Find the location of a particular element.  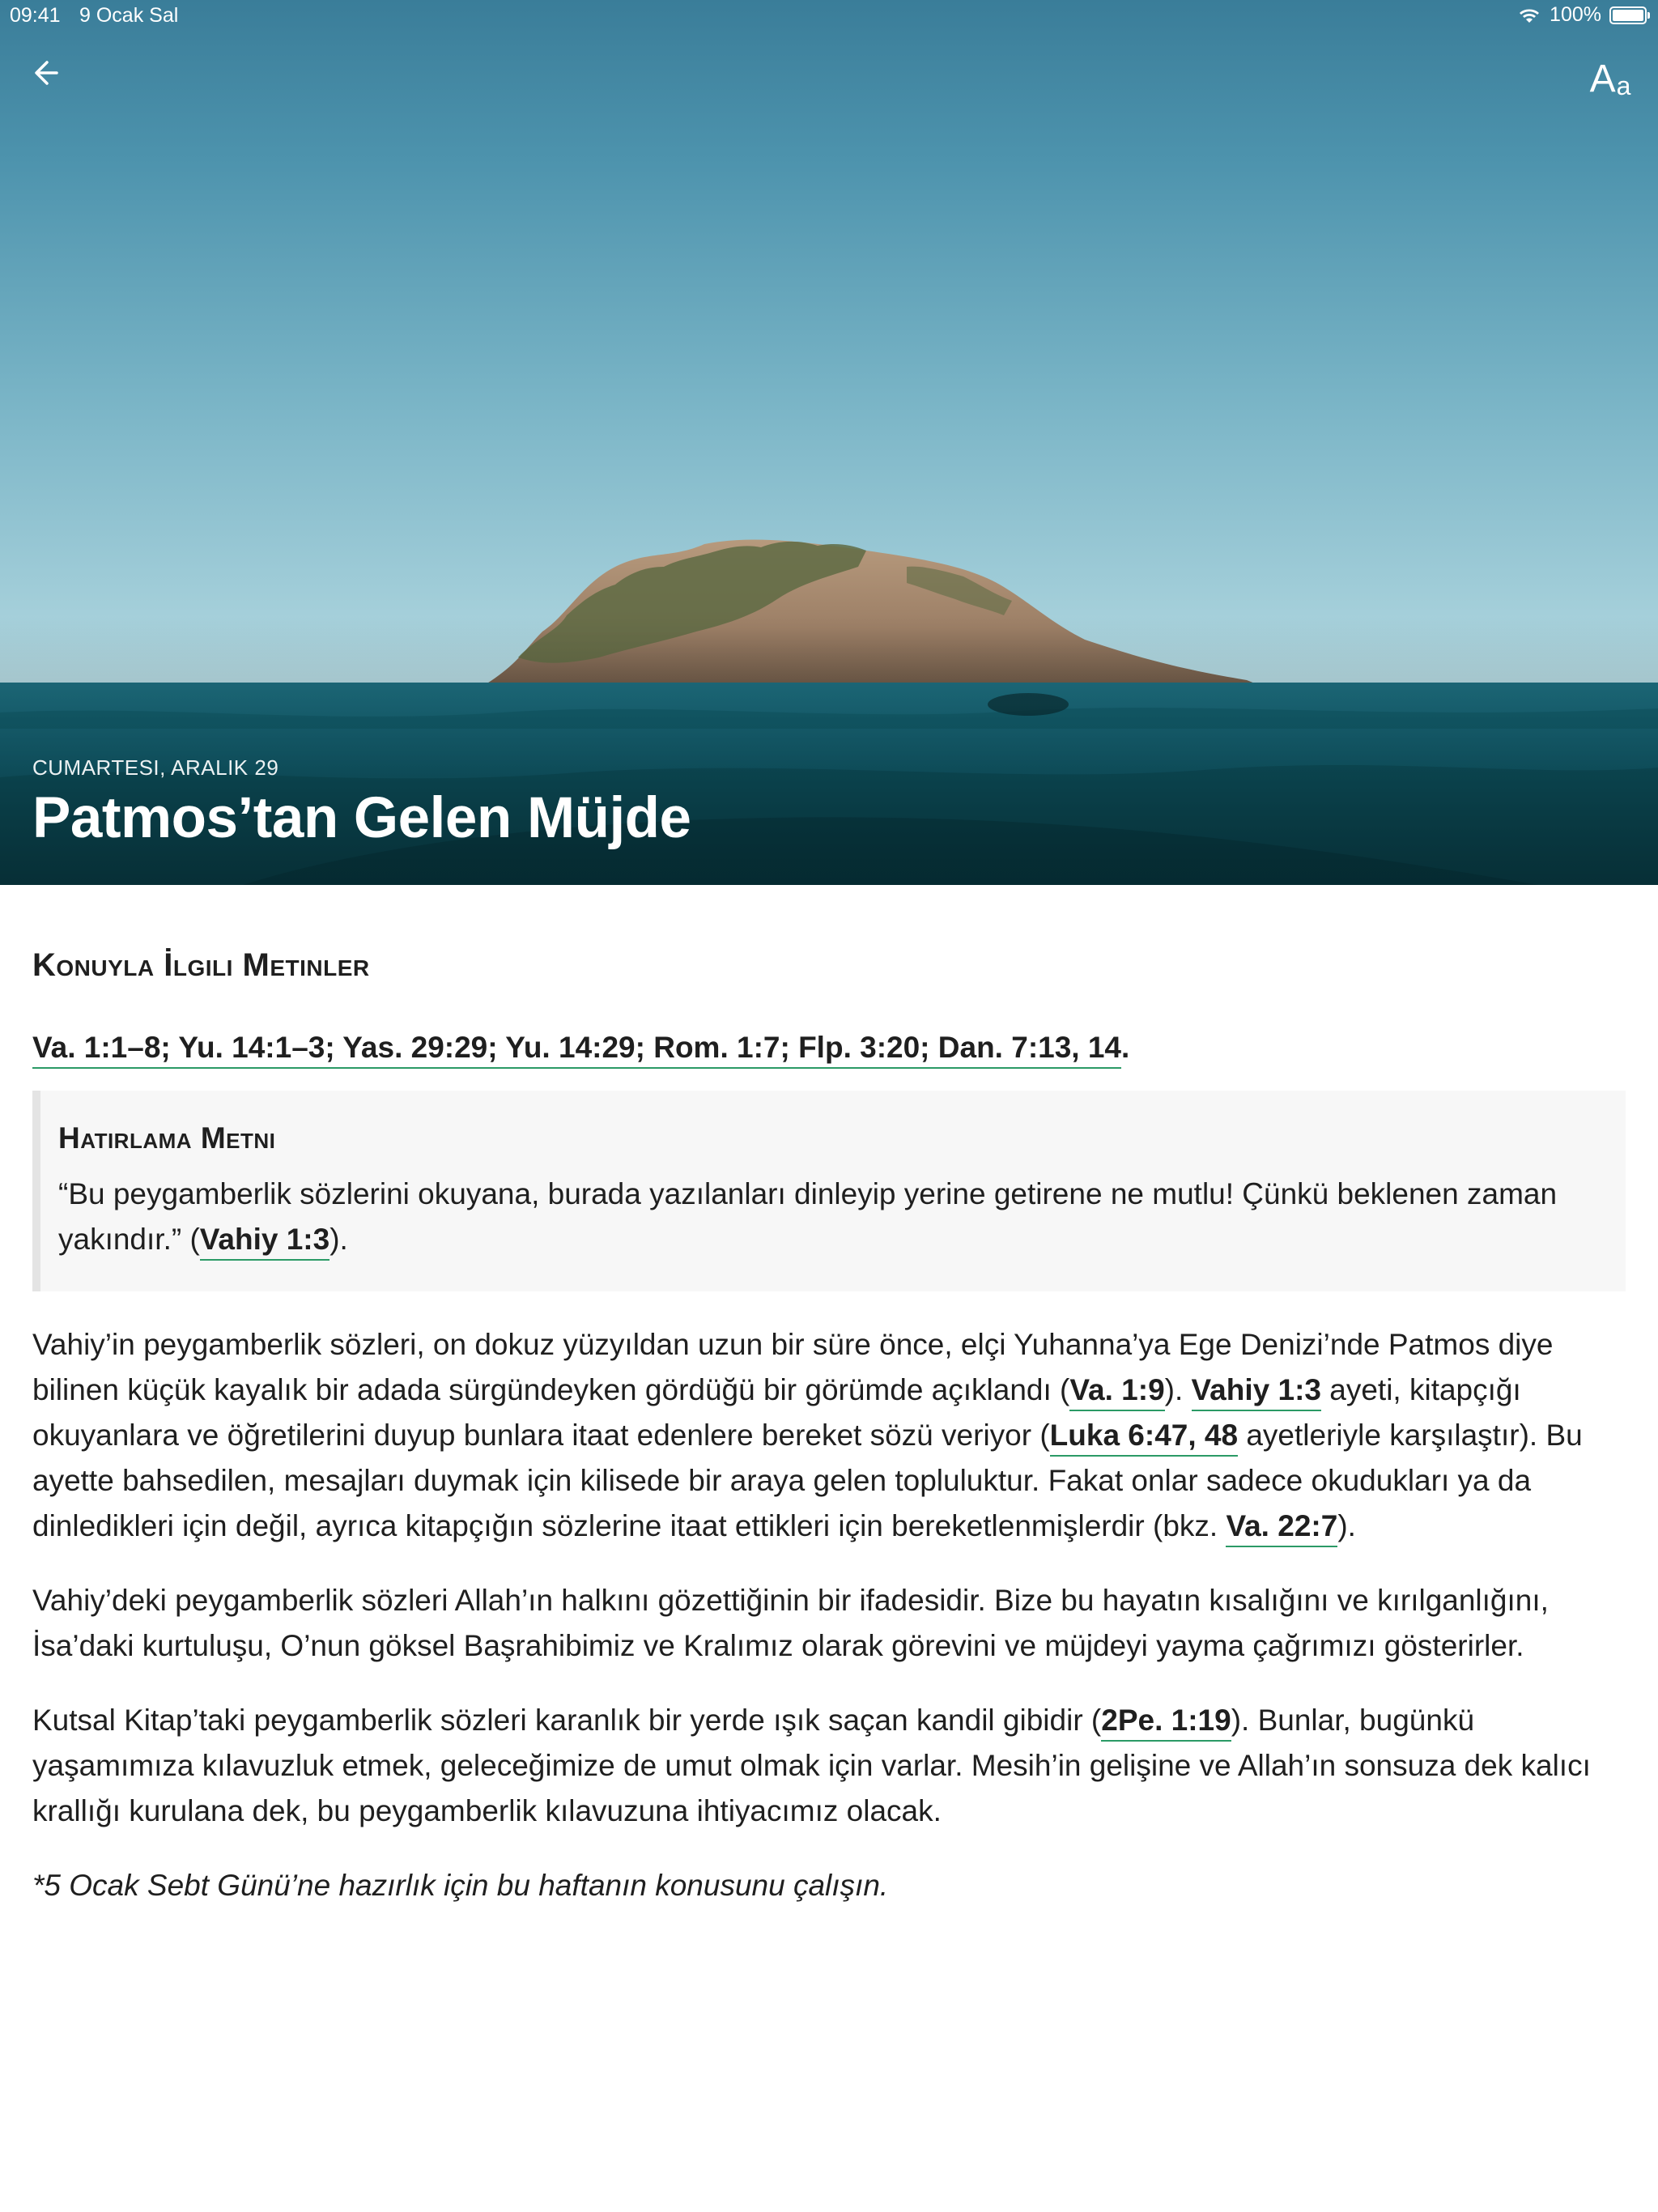

memory-verse-end: ). is located at coordinates (338, 1239).